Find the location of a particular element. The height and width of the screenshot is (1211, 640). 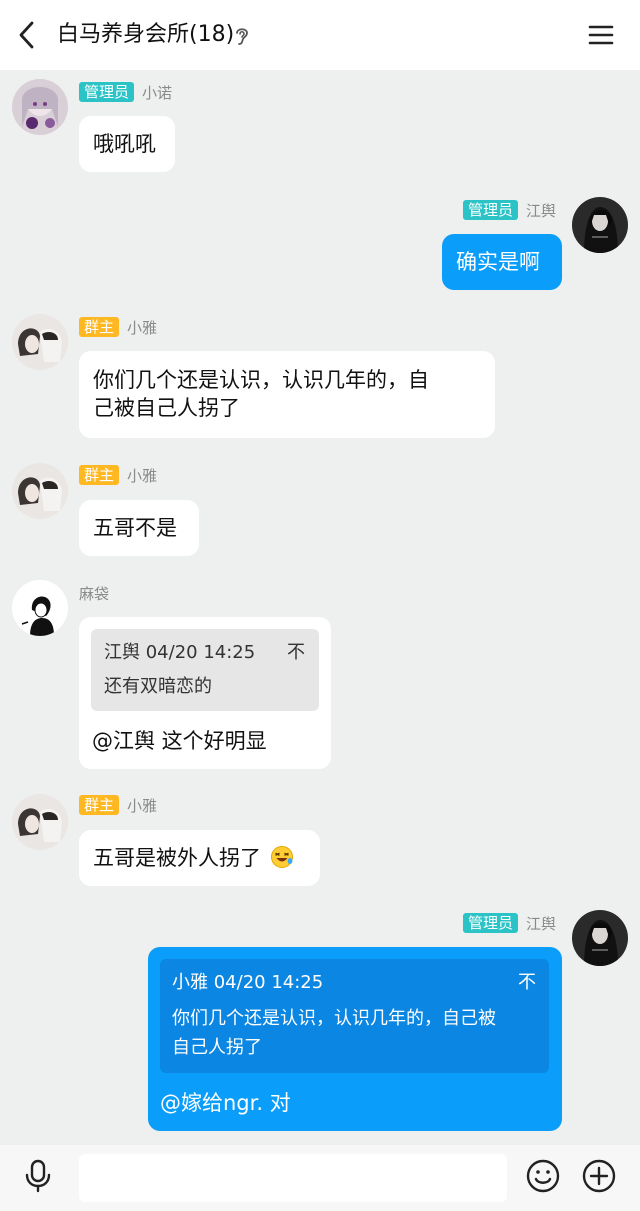

microphone-icon is located at coordinates (38, 1176).